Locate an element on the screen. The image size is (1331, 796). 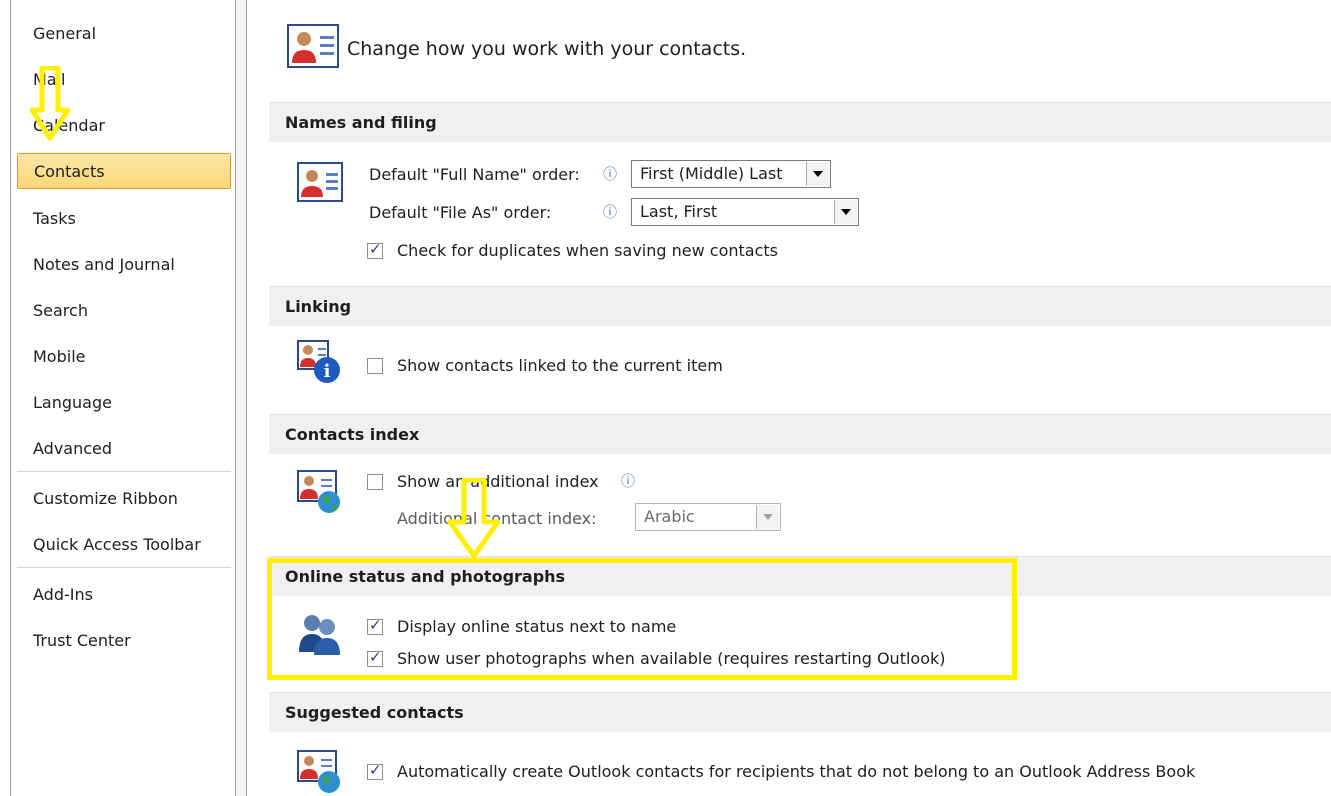
file-as-order-value: Last, First is located at coordinates (679, 211).